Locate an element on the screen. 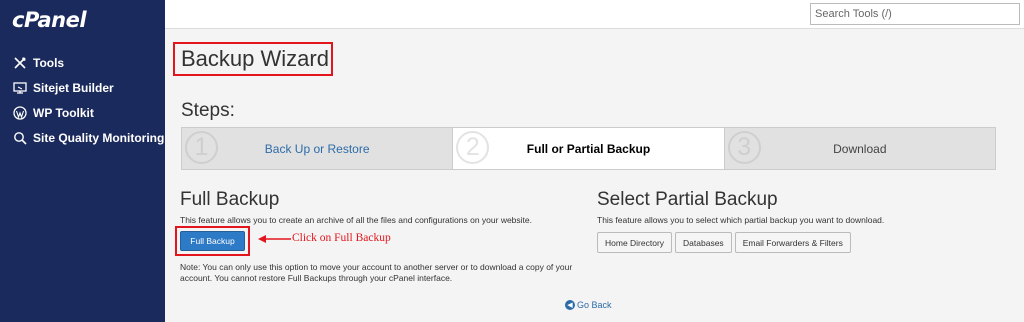 The width and height of the screenshot is (1024, 322). search-input is located at coordinates (915, 14).